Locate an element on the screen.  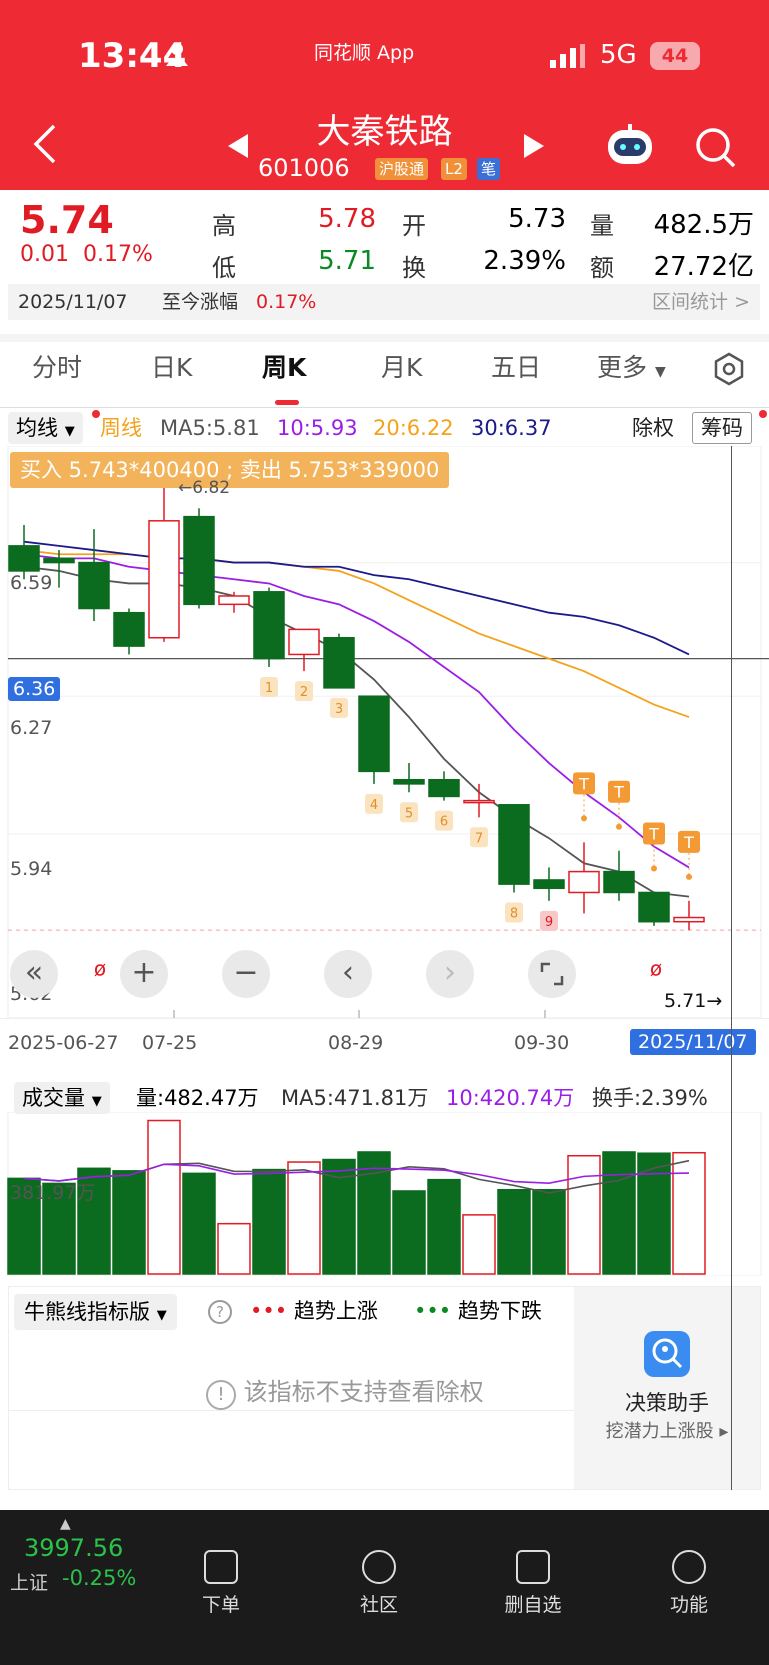
open-label: 开 is located at coordinates (414, 226).